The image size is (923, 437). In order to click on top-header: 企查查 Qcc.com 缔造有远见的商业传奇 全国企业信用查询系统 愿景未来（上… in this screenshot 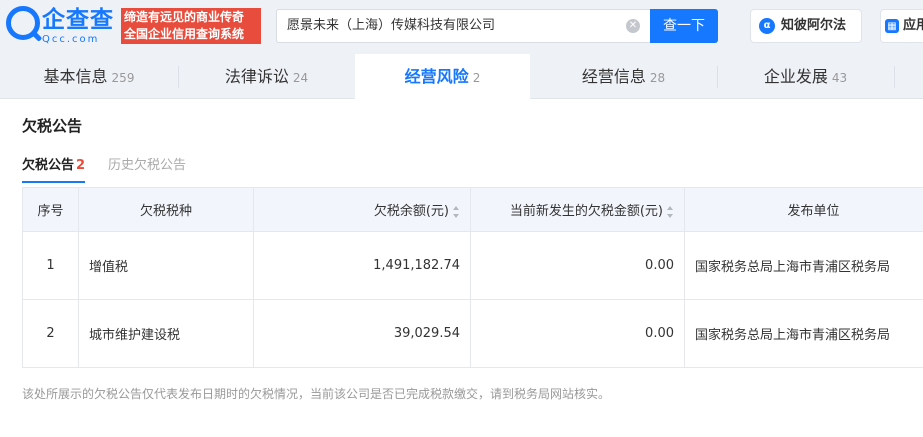, I will do `click(461, 27)`.